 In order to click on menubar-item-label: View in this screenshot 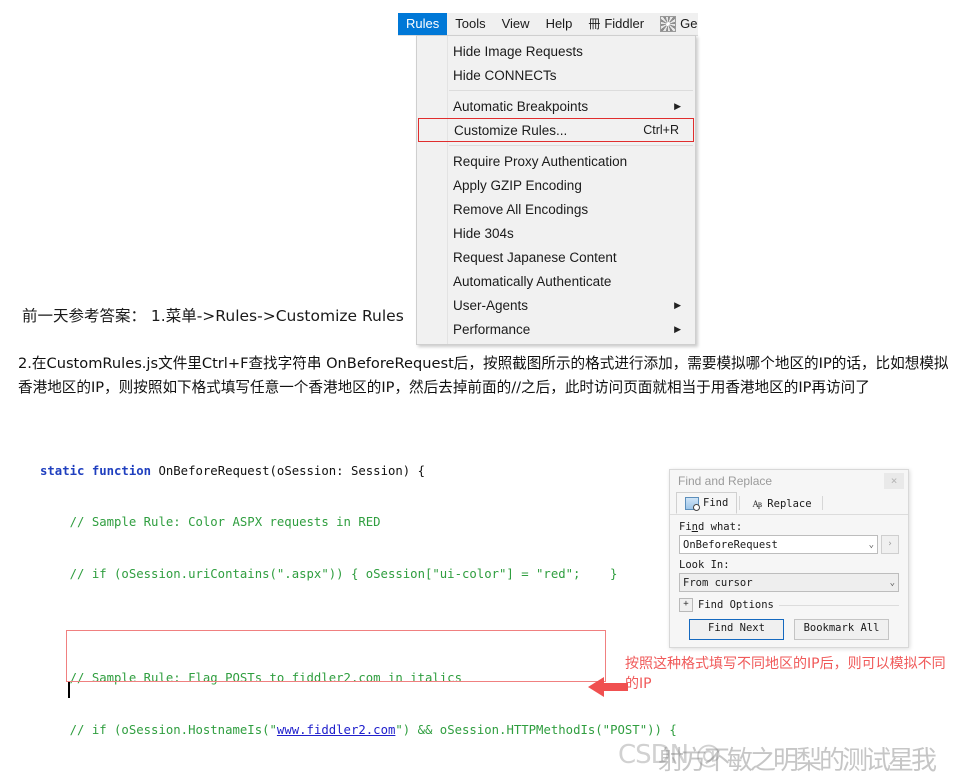, I will do `click(515, 23)`.